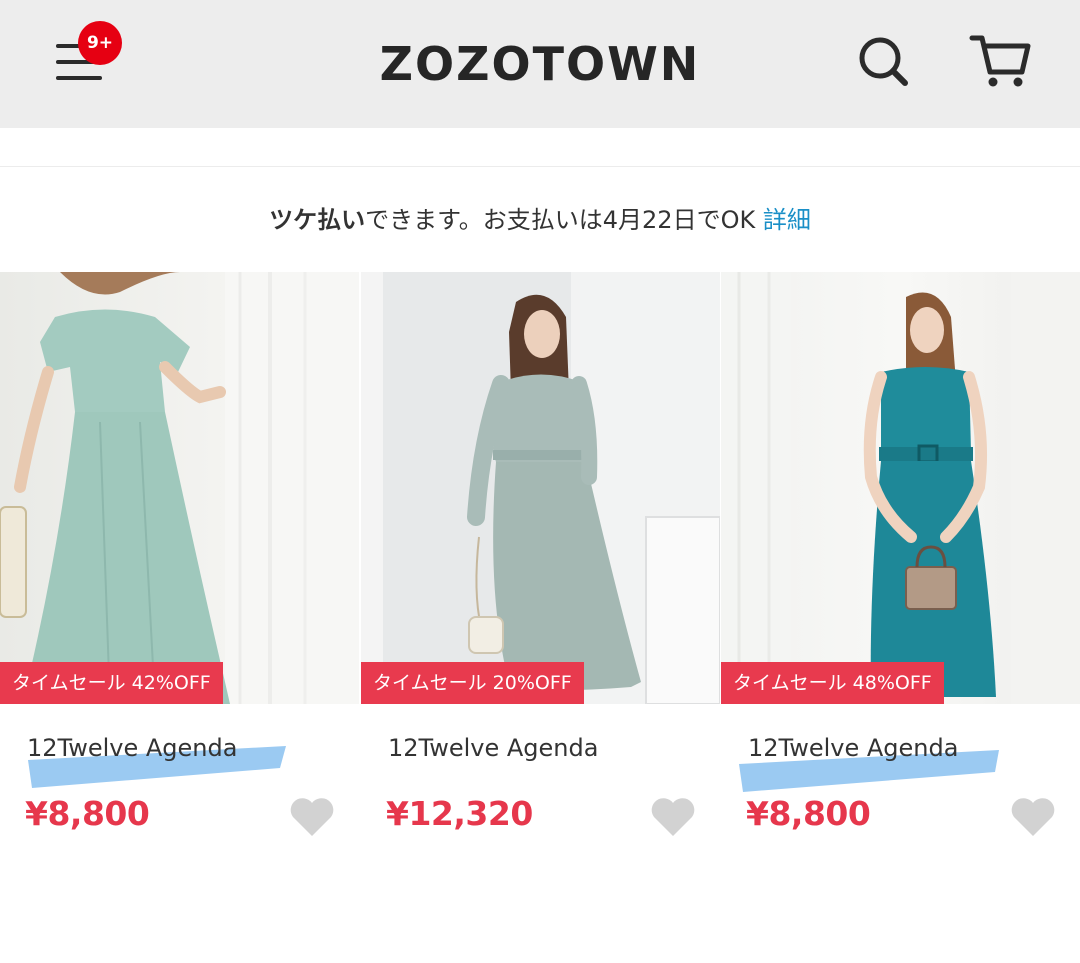 The image size is (1080, 963). What do you see at coordinates (179, 488) in the screenshot?
I see `product-image: タイムセール 42%OFF` at bounding box center [179, 488].